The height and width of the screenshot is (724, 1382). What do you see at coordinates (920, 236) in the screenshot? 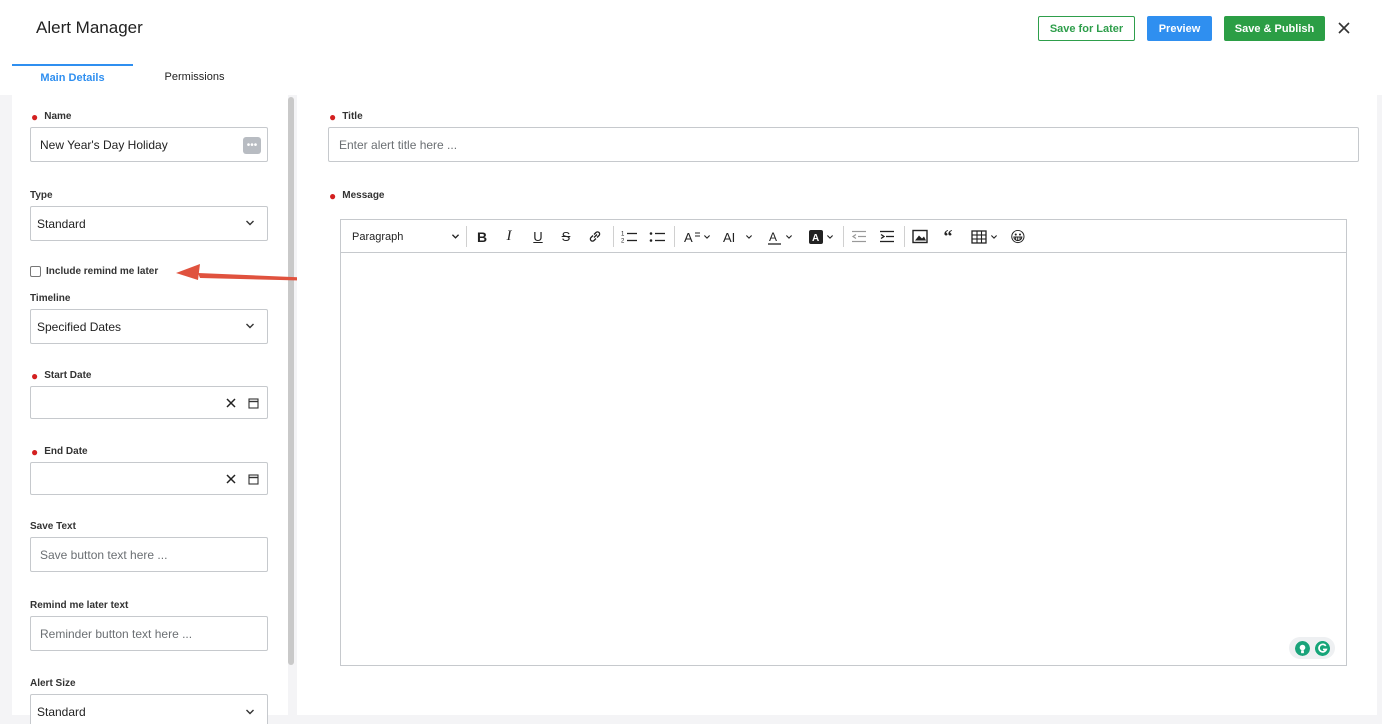
I see `image-icon` at bounding box center [920, 236].